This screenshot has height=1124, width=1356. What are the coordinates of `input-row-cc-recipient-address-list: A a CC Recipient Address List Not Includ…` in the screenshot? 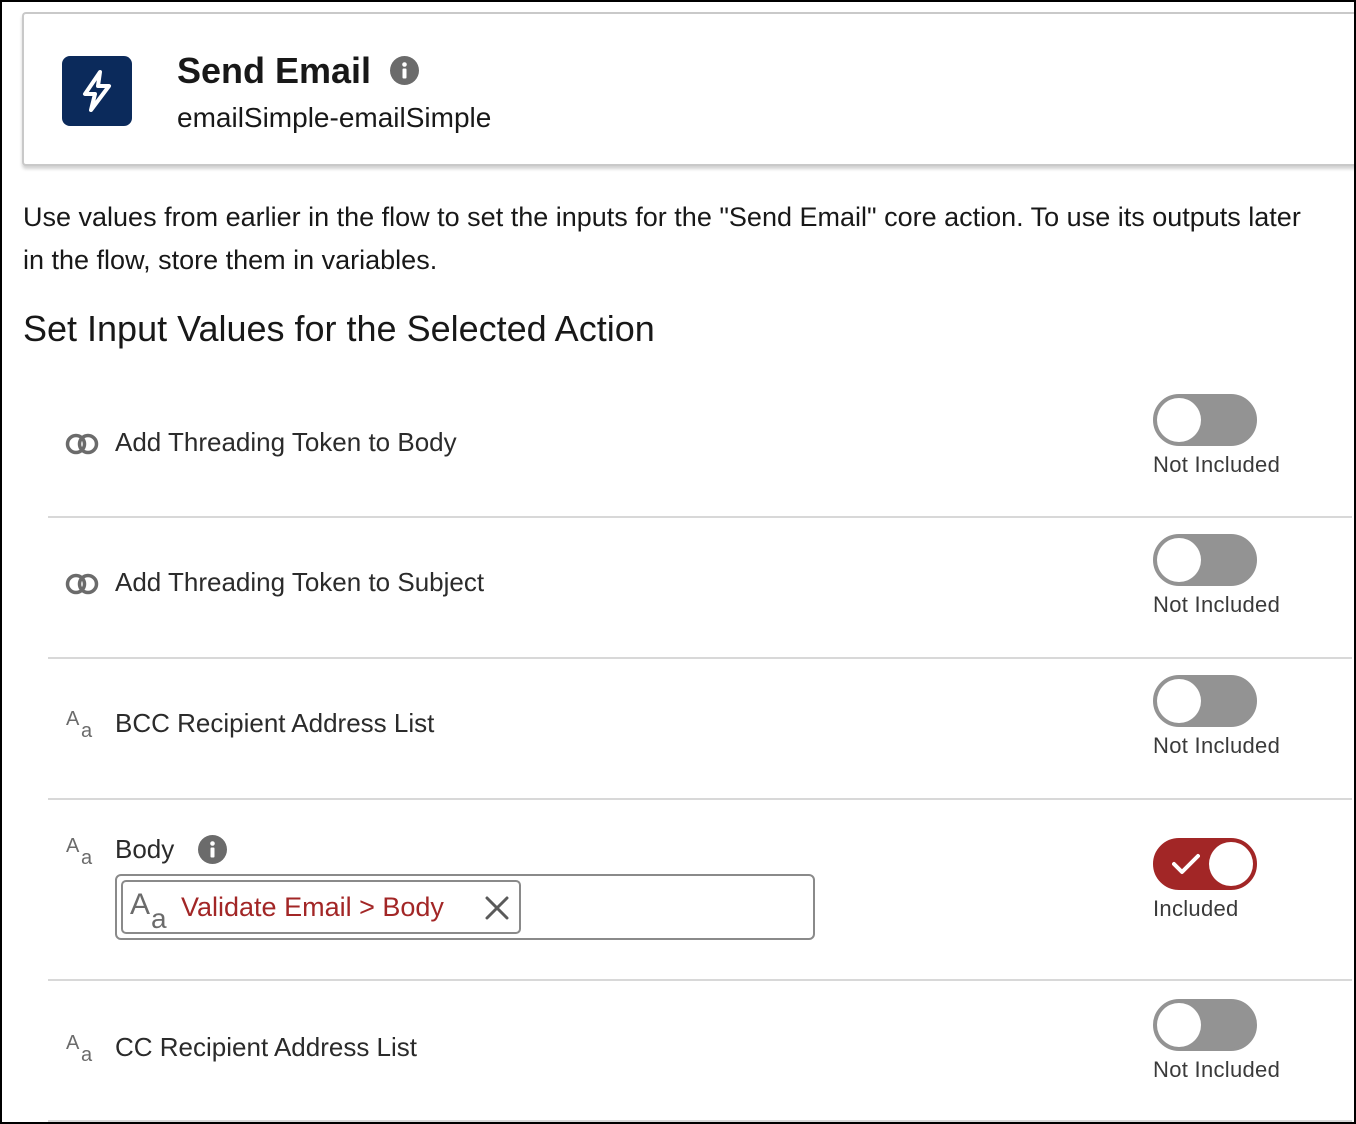 It's located at (700, 1051).